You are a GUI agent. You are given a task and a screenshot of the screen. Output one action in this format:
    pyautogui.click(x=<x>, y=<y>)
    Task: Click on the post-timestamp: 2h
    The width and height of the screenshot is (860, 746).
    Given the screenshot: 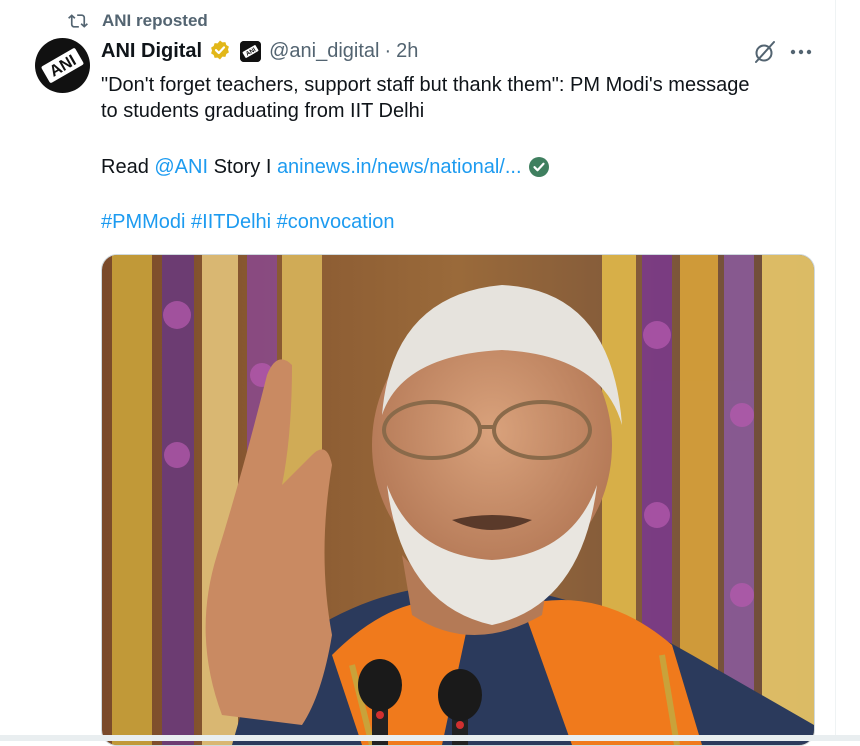 What is the action you would take?
    pyautogui.click(x=407, y=51)
    